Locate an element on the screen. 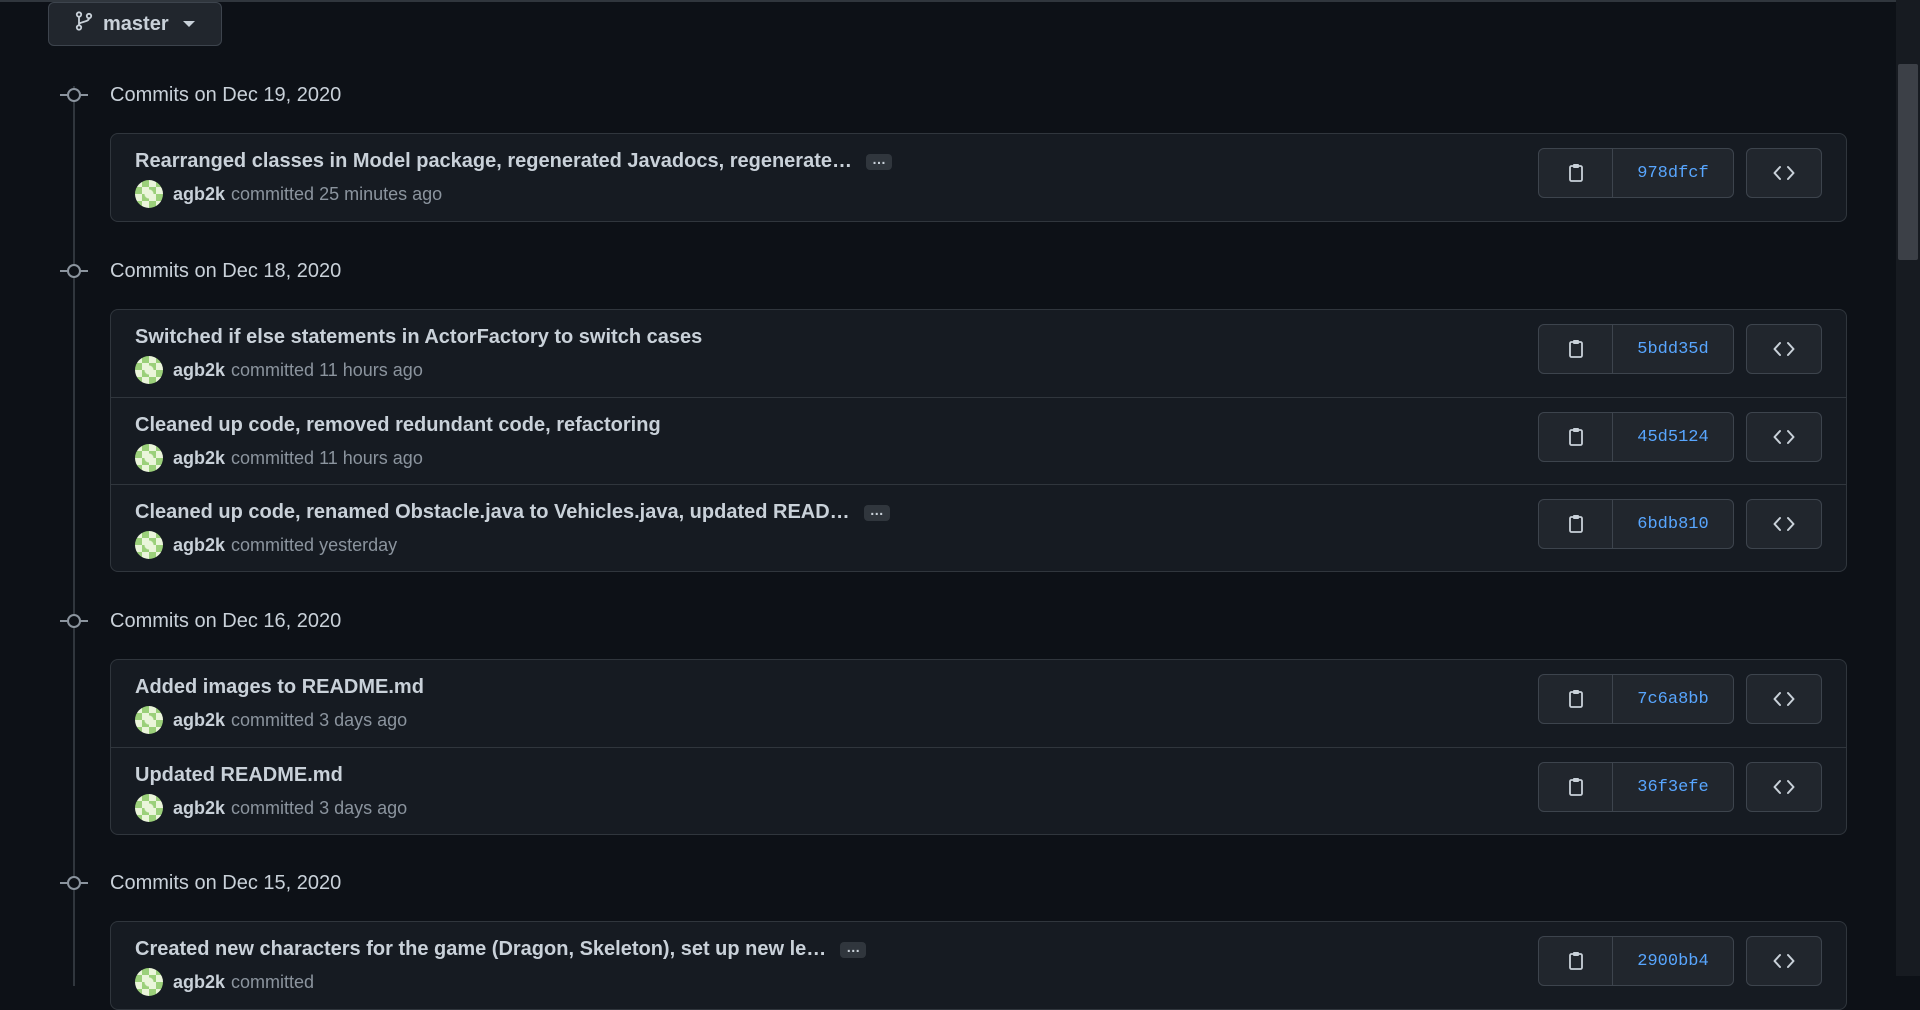  commit-group-header: Commits on Dec 18, 2020 is located at coordinates (200, 271).